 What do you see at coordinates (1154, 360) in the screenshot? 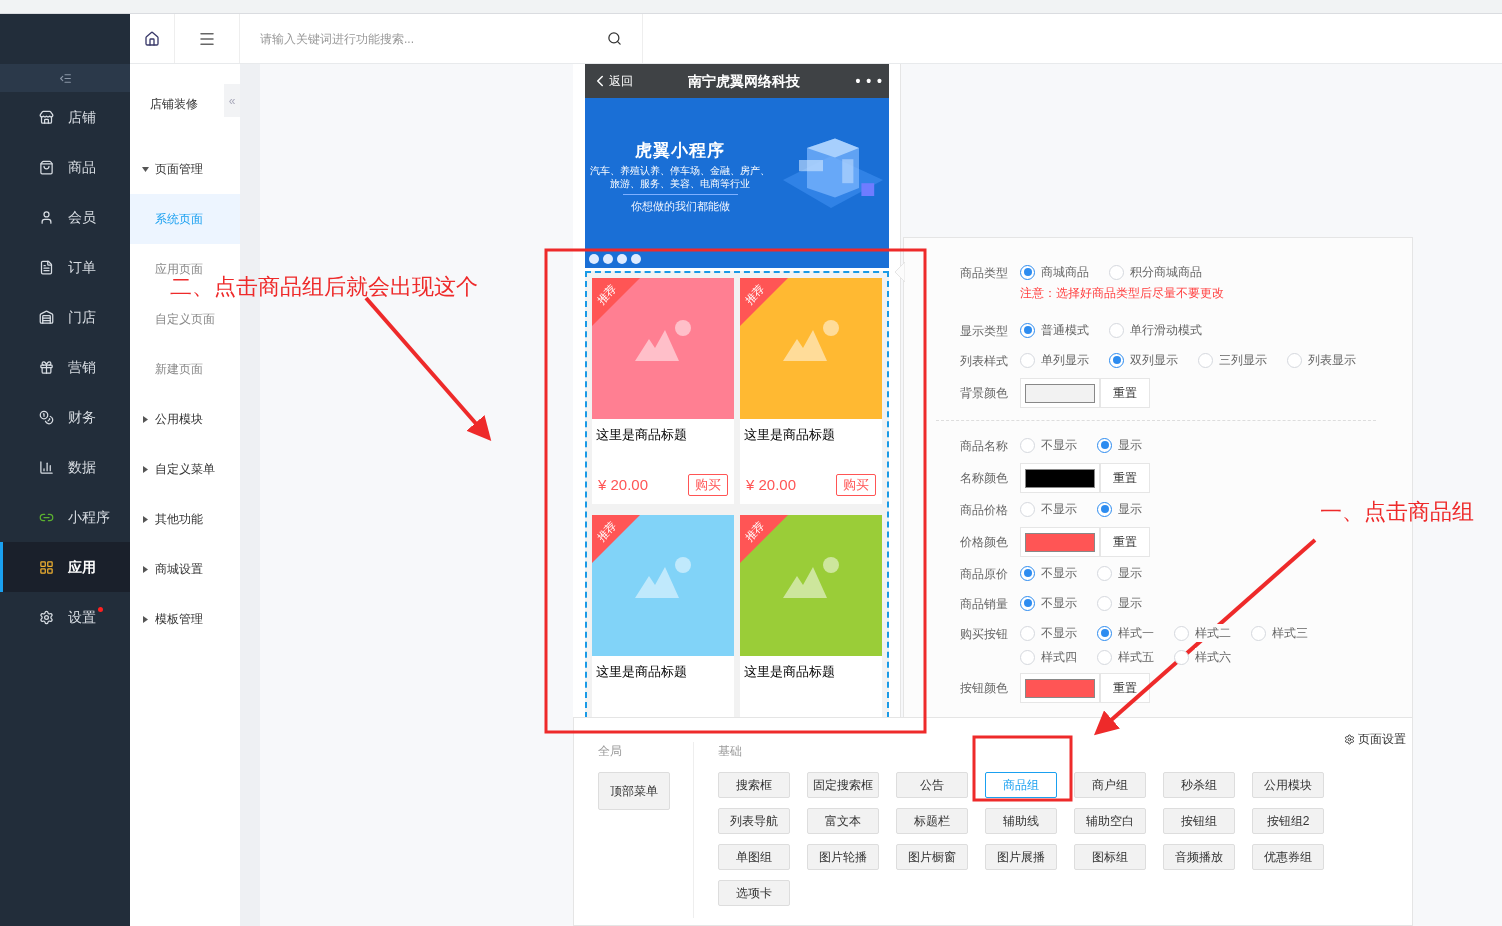
I see `option-label: 双列显示` at bounding box center [1154, 360].